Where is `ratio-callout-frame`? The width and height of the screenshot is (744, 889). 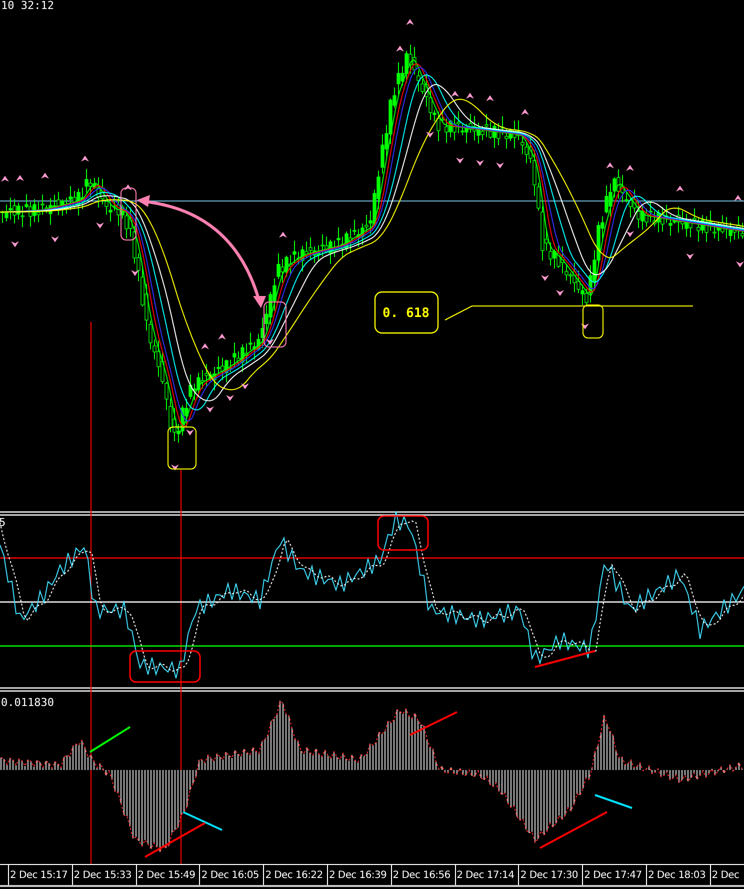 ratio-callout-frame is located at coordinates (406, 312).